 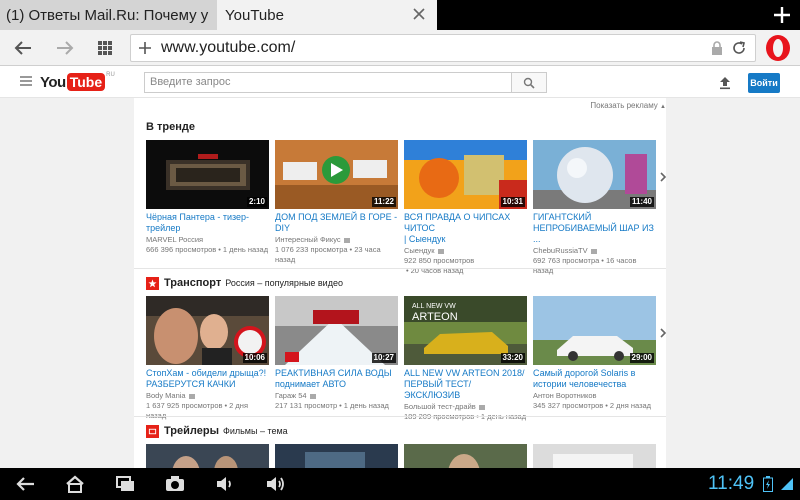 I want to click on channel-name: ChebuRussiaTV, so click(x=594, y=251).